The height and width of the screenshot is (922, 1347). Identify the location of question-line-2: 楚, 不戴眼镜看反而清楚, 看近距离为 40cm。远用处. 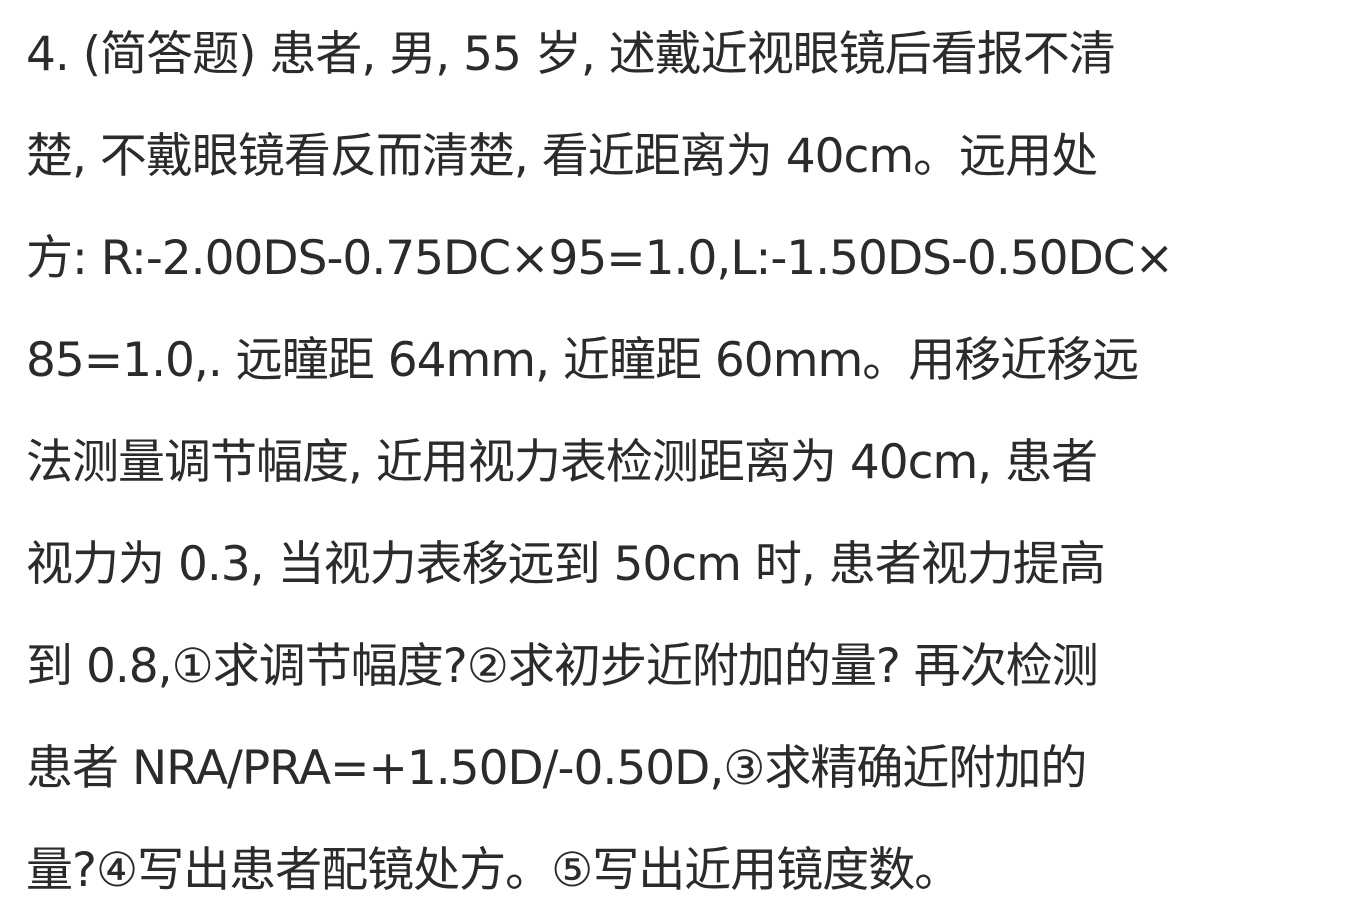
(562, 156).